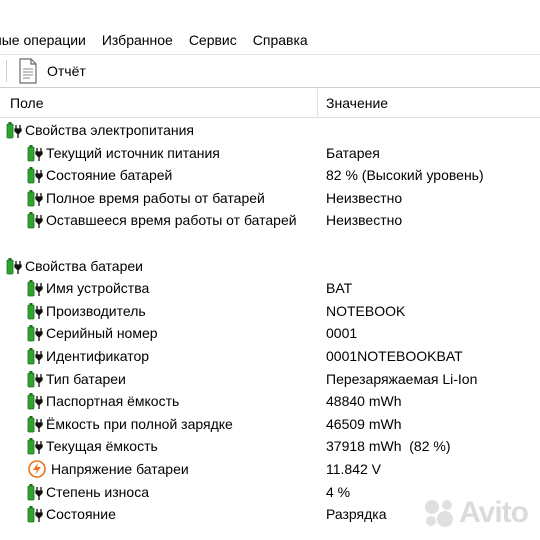 The height and width of the screenshot is (540, 540). I want to click on field-label: Степень износа, so click(97, 491).